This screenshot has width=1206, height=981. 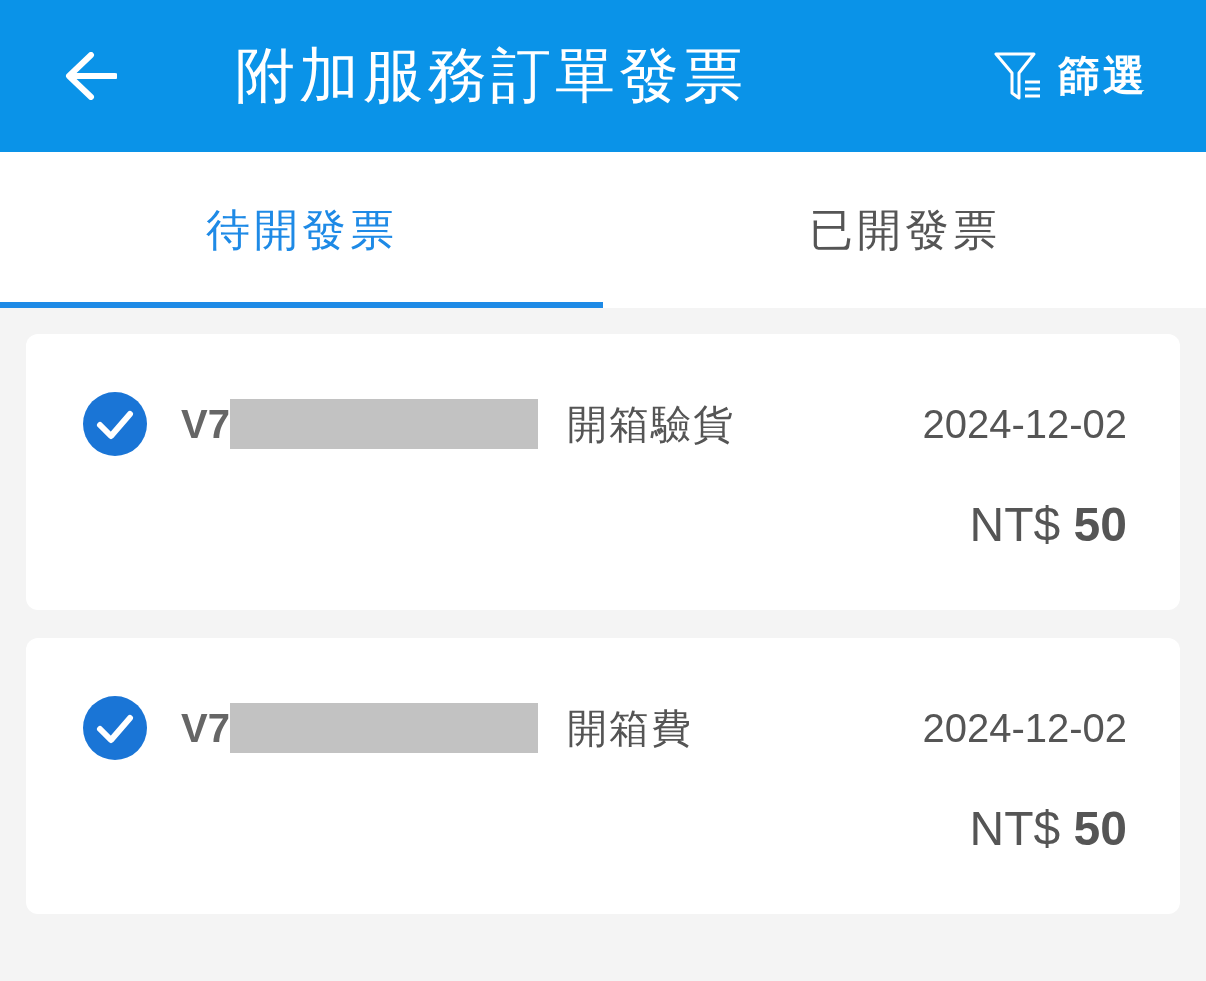 I want to click on tab: 已開發票, so click(x=904, y=230).